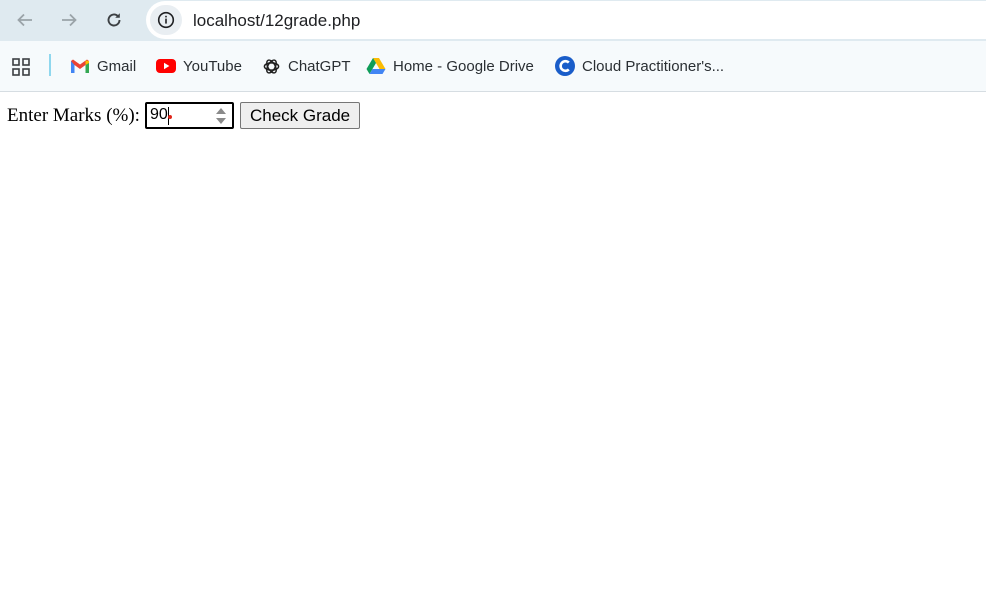 The width and height of the screenshot is (986, 607). What do you see at coordinates (565, 66) in the screenshot?
I see `cloud-practitioner-icon` at bounding box center [565, 66].